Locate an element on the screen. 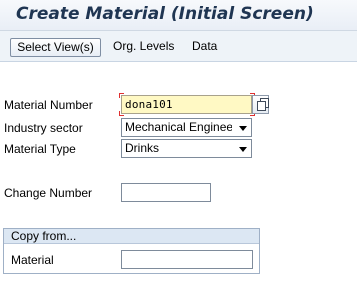 This screenshot has height=303, width=357. change-number-input is located at coordinates (166, 192).